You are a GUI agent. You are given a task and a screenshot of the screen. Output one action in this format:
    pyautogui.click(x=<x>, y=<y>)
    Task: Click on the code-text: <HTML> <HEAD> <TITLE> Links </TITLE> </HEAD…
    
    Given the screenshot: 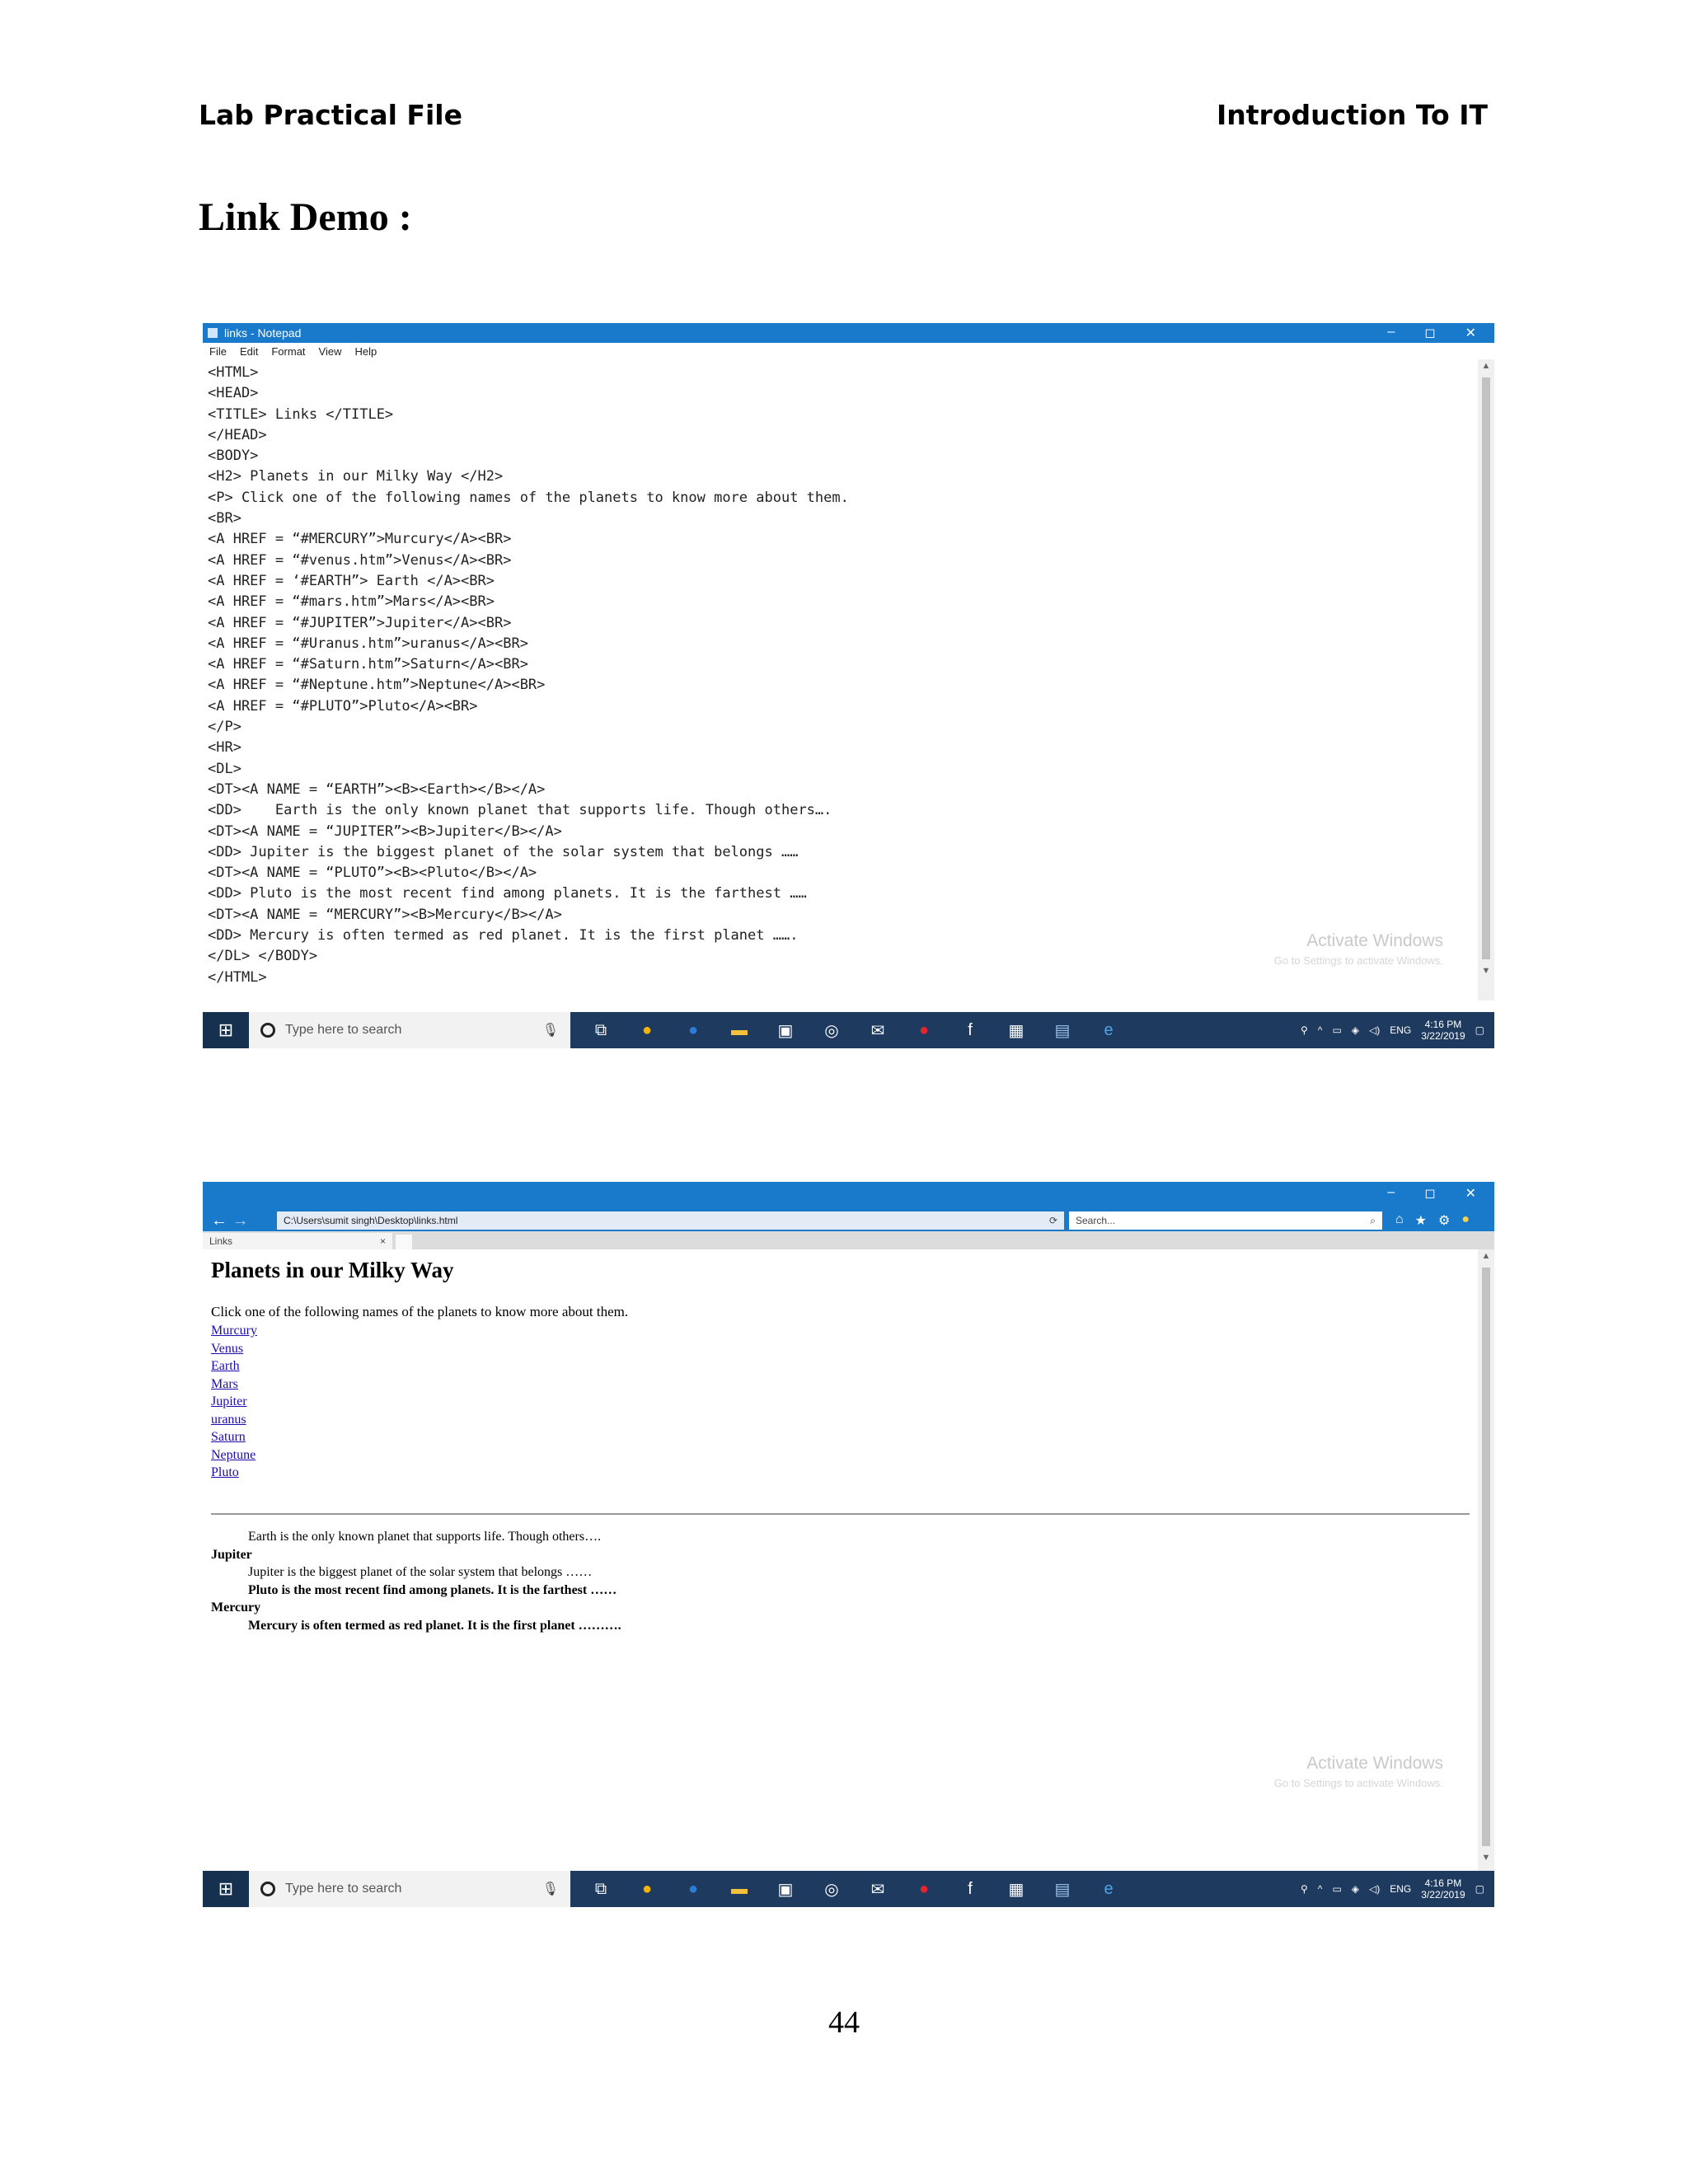 What is the action you would take?
    pyautogui.click(x=528, y=675)
    